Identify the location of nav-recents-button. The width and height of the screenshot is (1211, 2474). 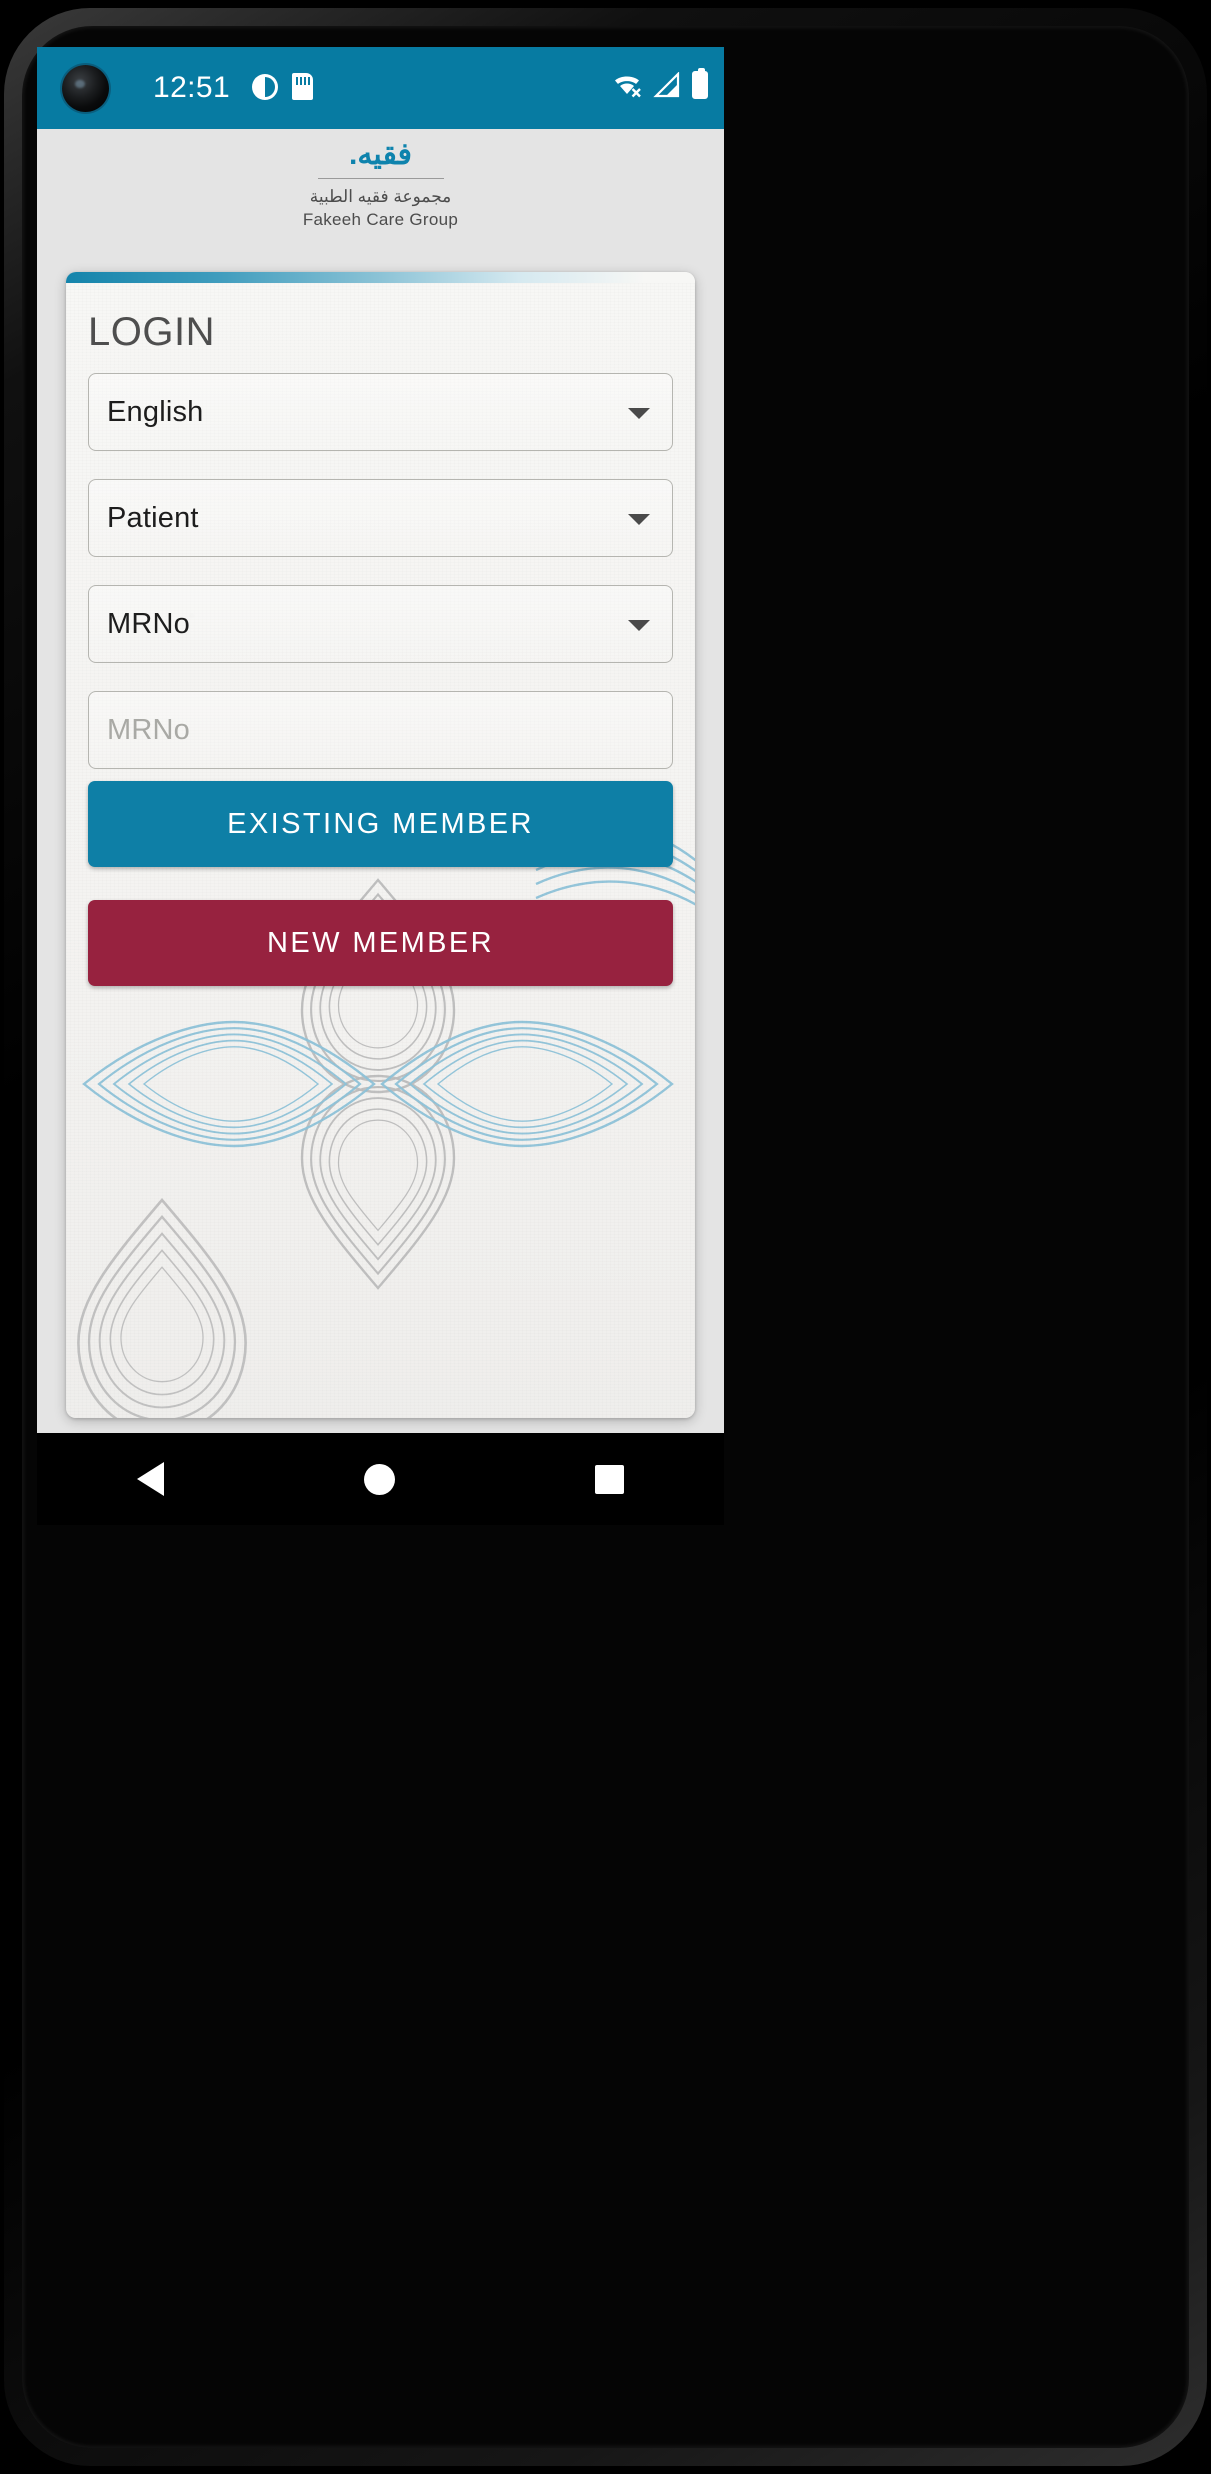
(609, 1479).